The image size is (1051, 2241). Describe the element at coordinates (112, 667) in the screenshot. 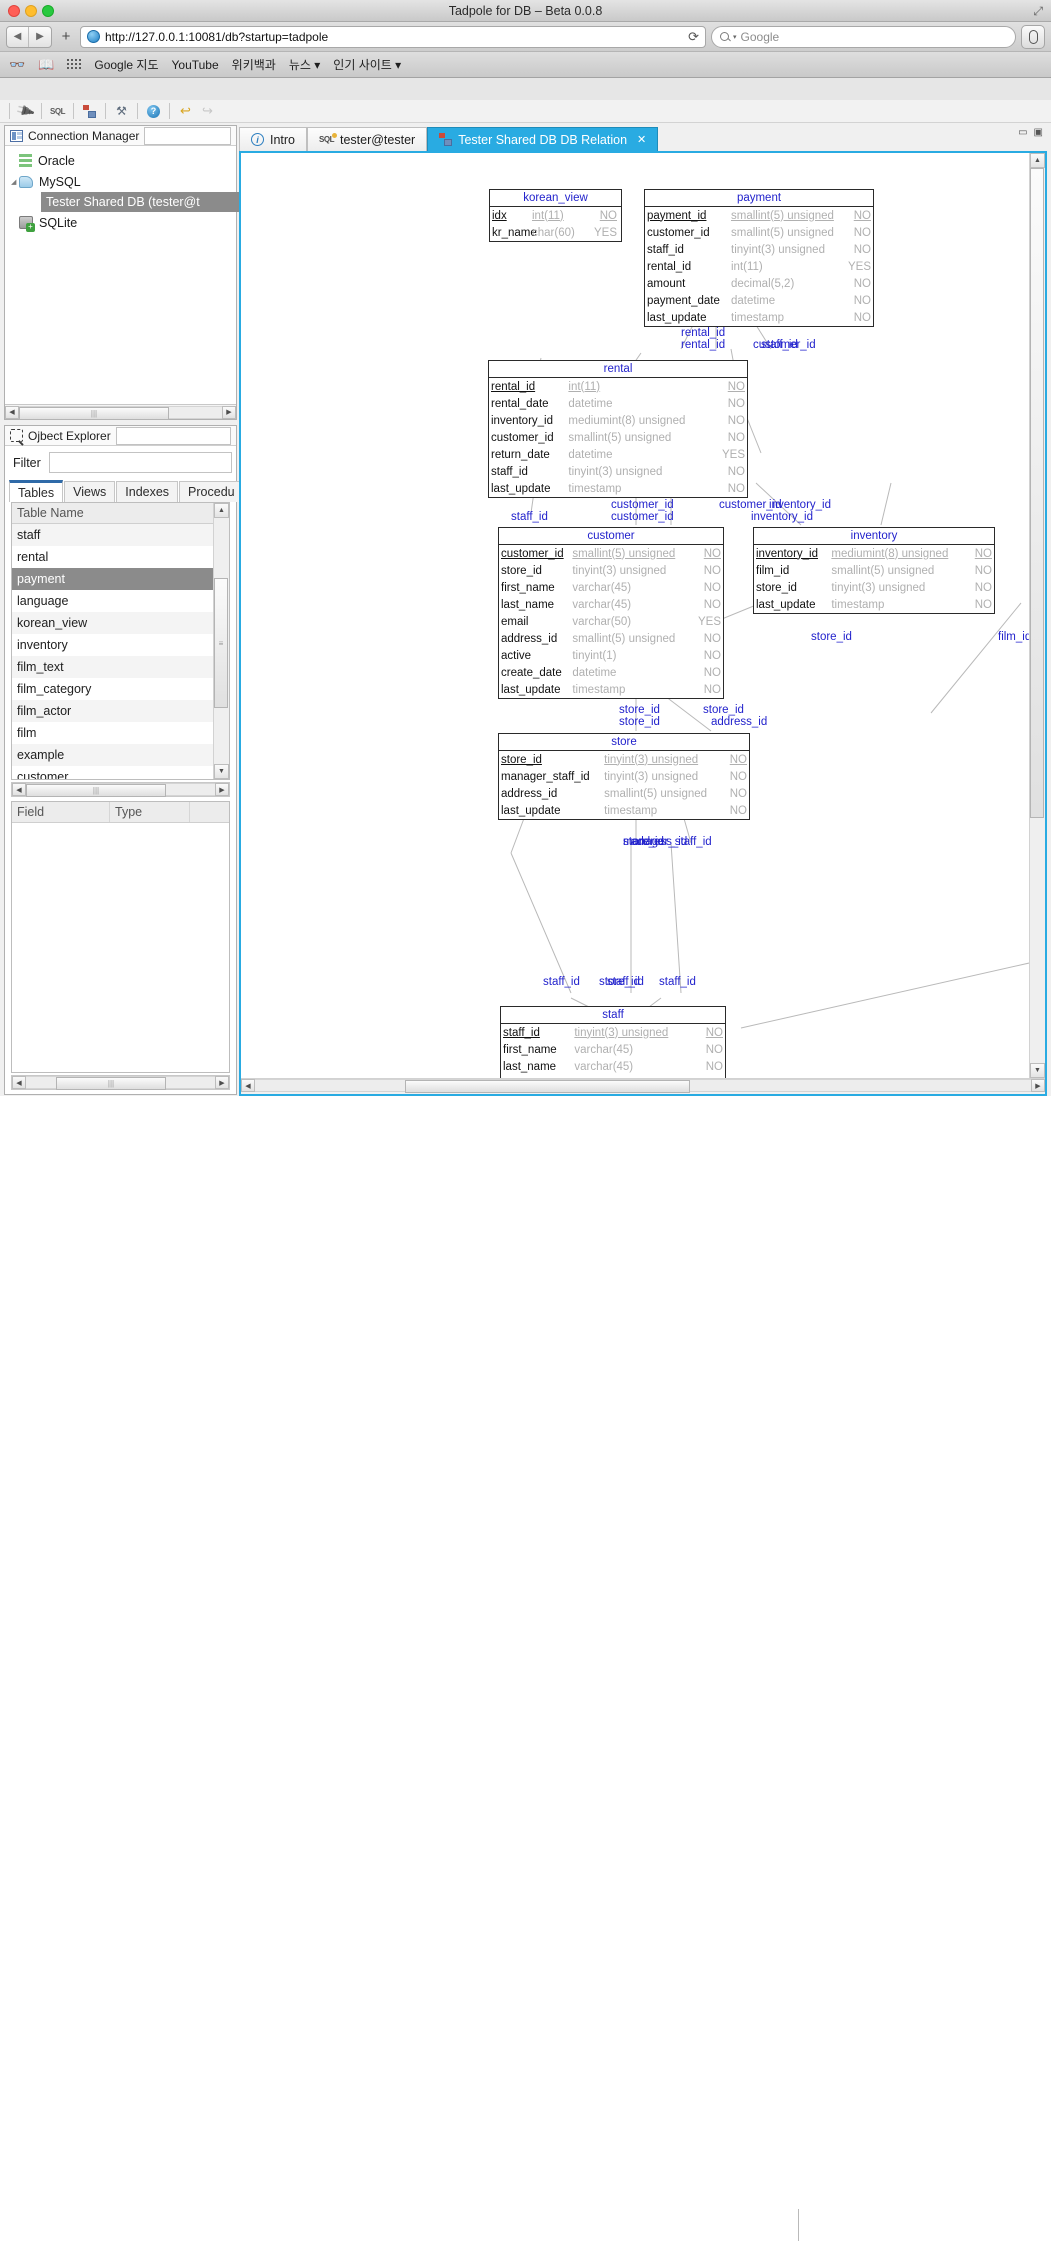

I see `list-item: film_text` at that location.